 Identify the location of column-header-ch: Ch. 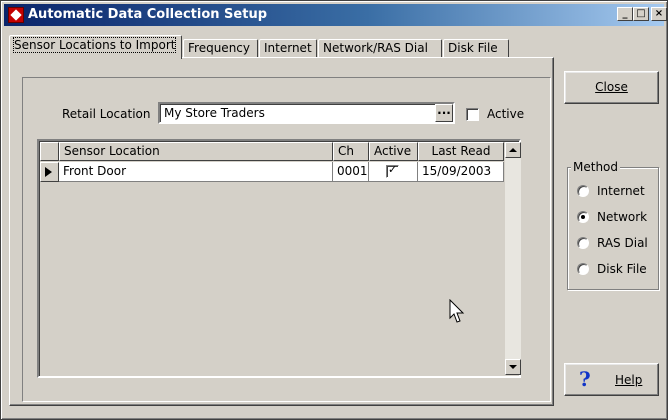
(351, 151).